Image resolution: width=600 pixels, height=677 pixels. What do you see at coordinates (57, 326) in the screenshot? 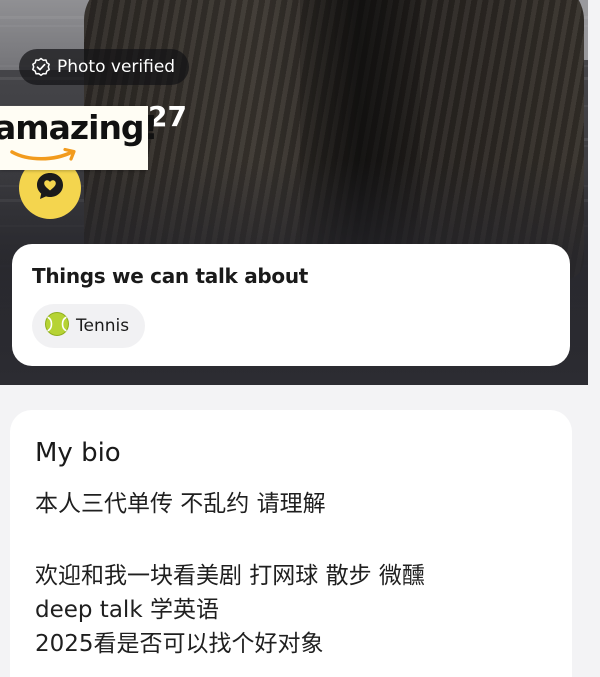
I see `tennis-ball-icon` at bounding box center [57, 326].